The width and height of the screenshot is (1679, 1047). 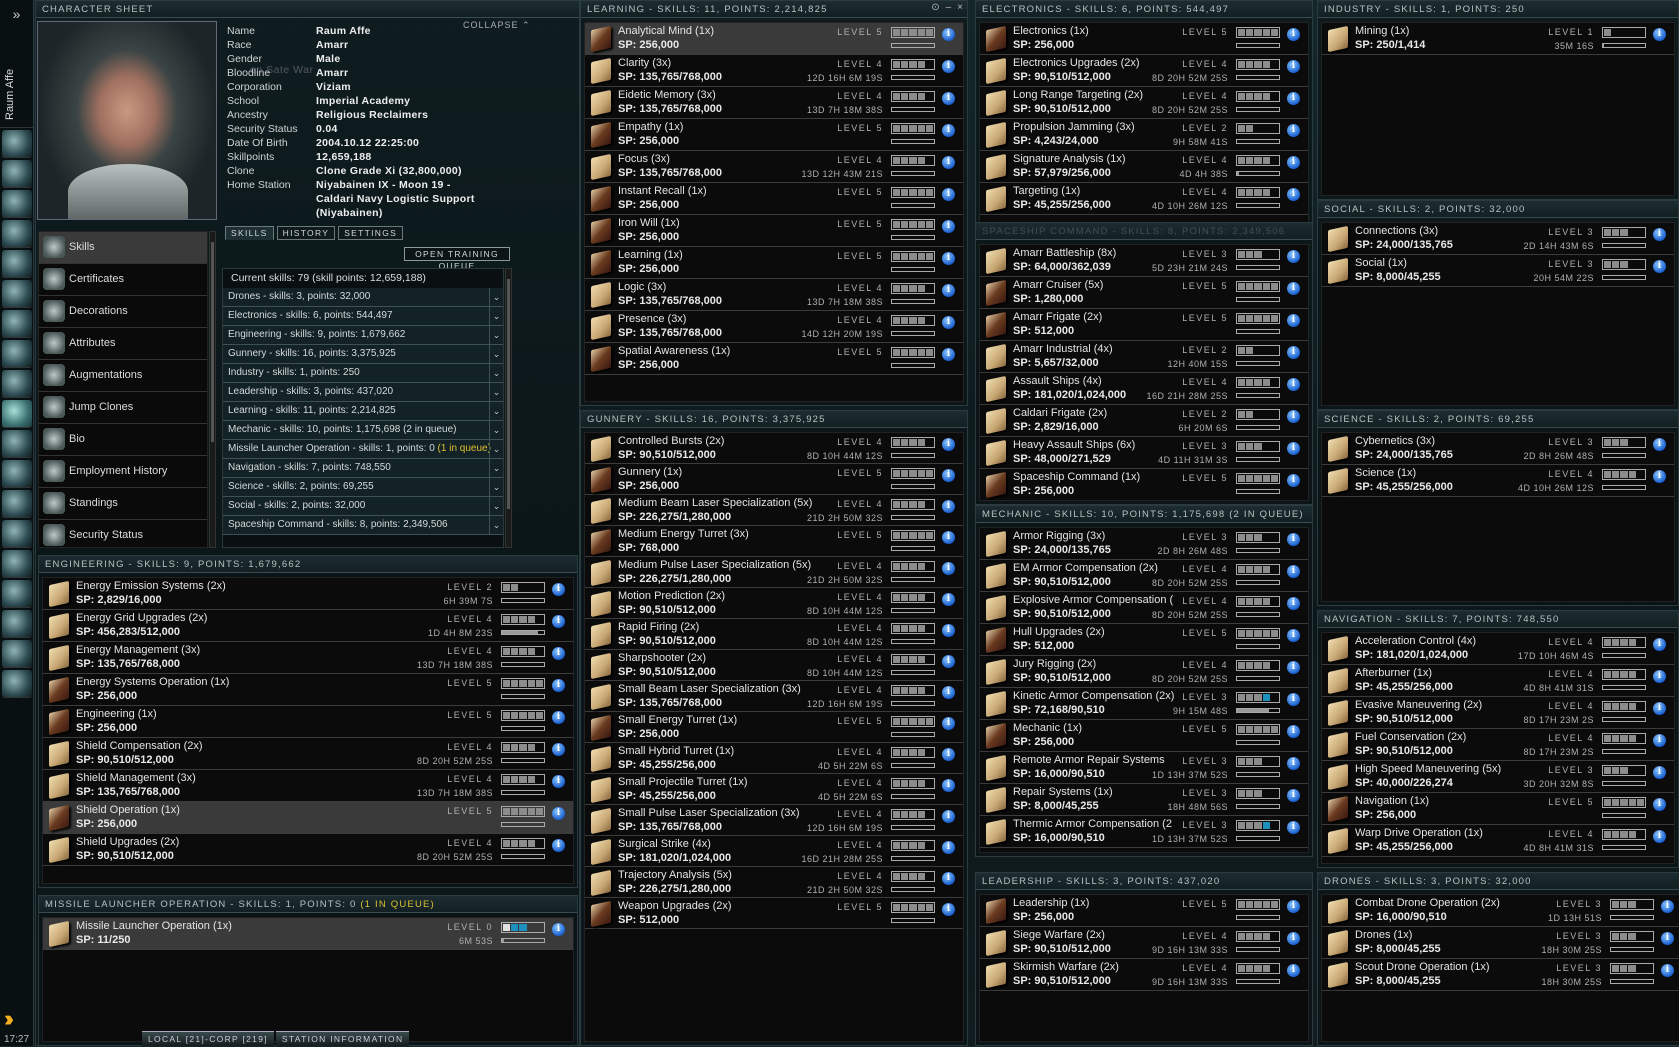 What do you see at coordinates (1144, 39) in the screenshot?
I see `skill-row: Electronics (1x) SP: 256,000 LEVEL 5 i` at bounding box center [1144, 39].